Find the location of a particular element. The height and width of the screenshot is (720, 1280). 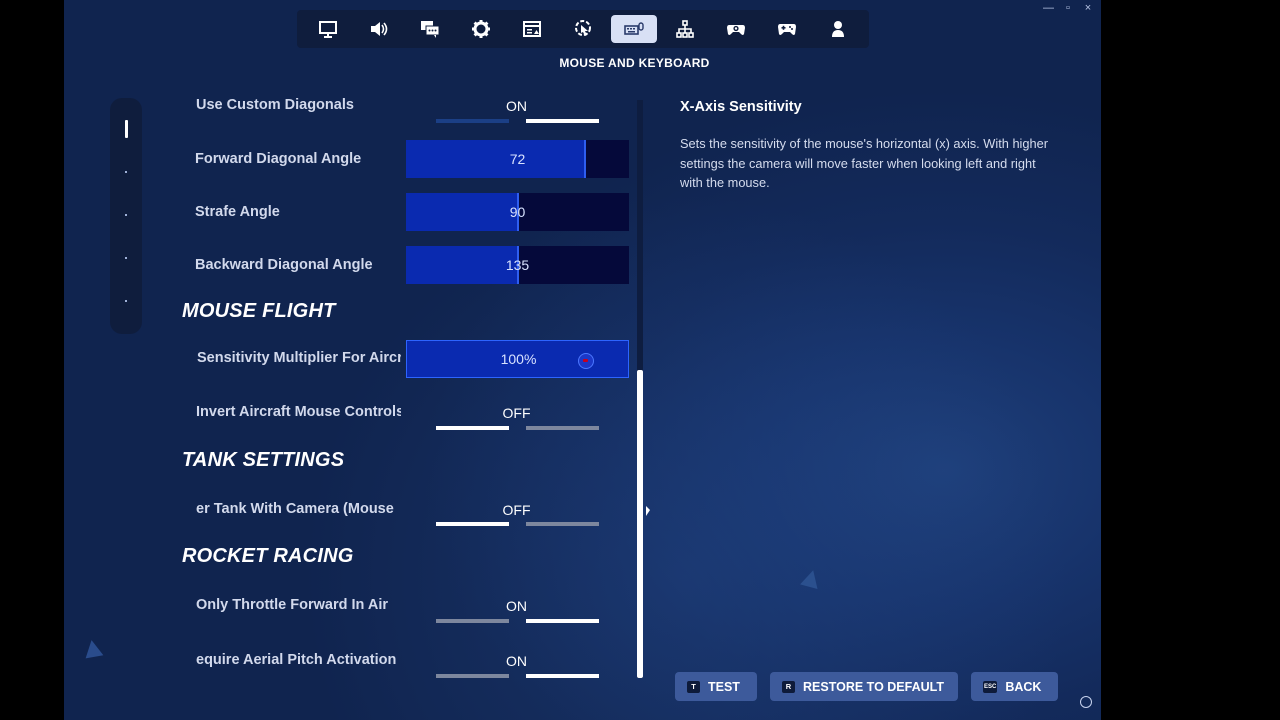

tab-account is located at coordinates (838, 29).